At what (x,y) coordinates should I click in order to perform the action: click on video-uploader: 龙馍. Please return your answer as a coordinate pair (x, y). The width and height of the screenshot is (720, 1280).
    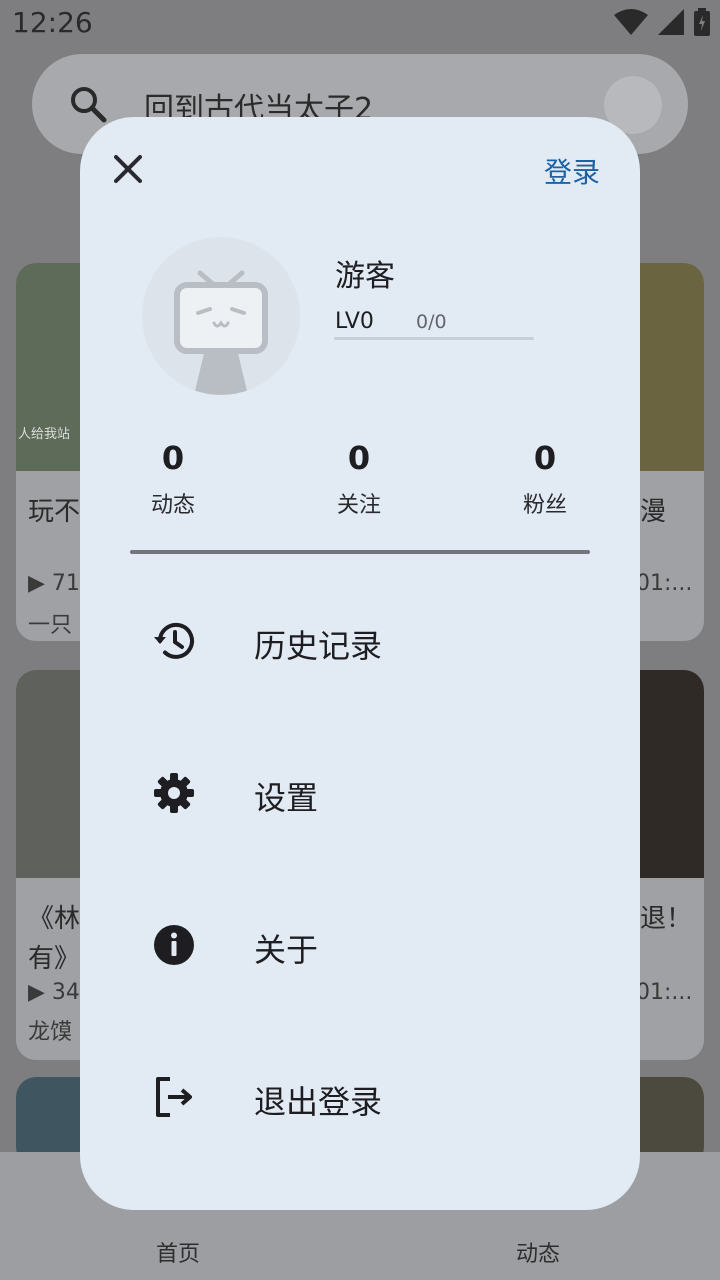
    Looking at the image, I should click on (50, 1032).